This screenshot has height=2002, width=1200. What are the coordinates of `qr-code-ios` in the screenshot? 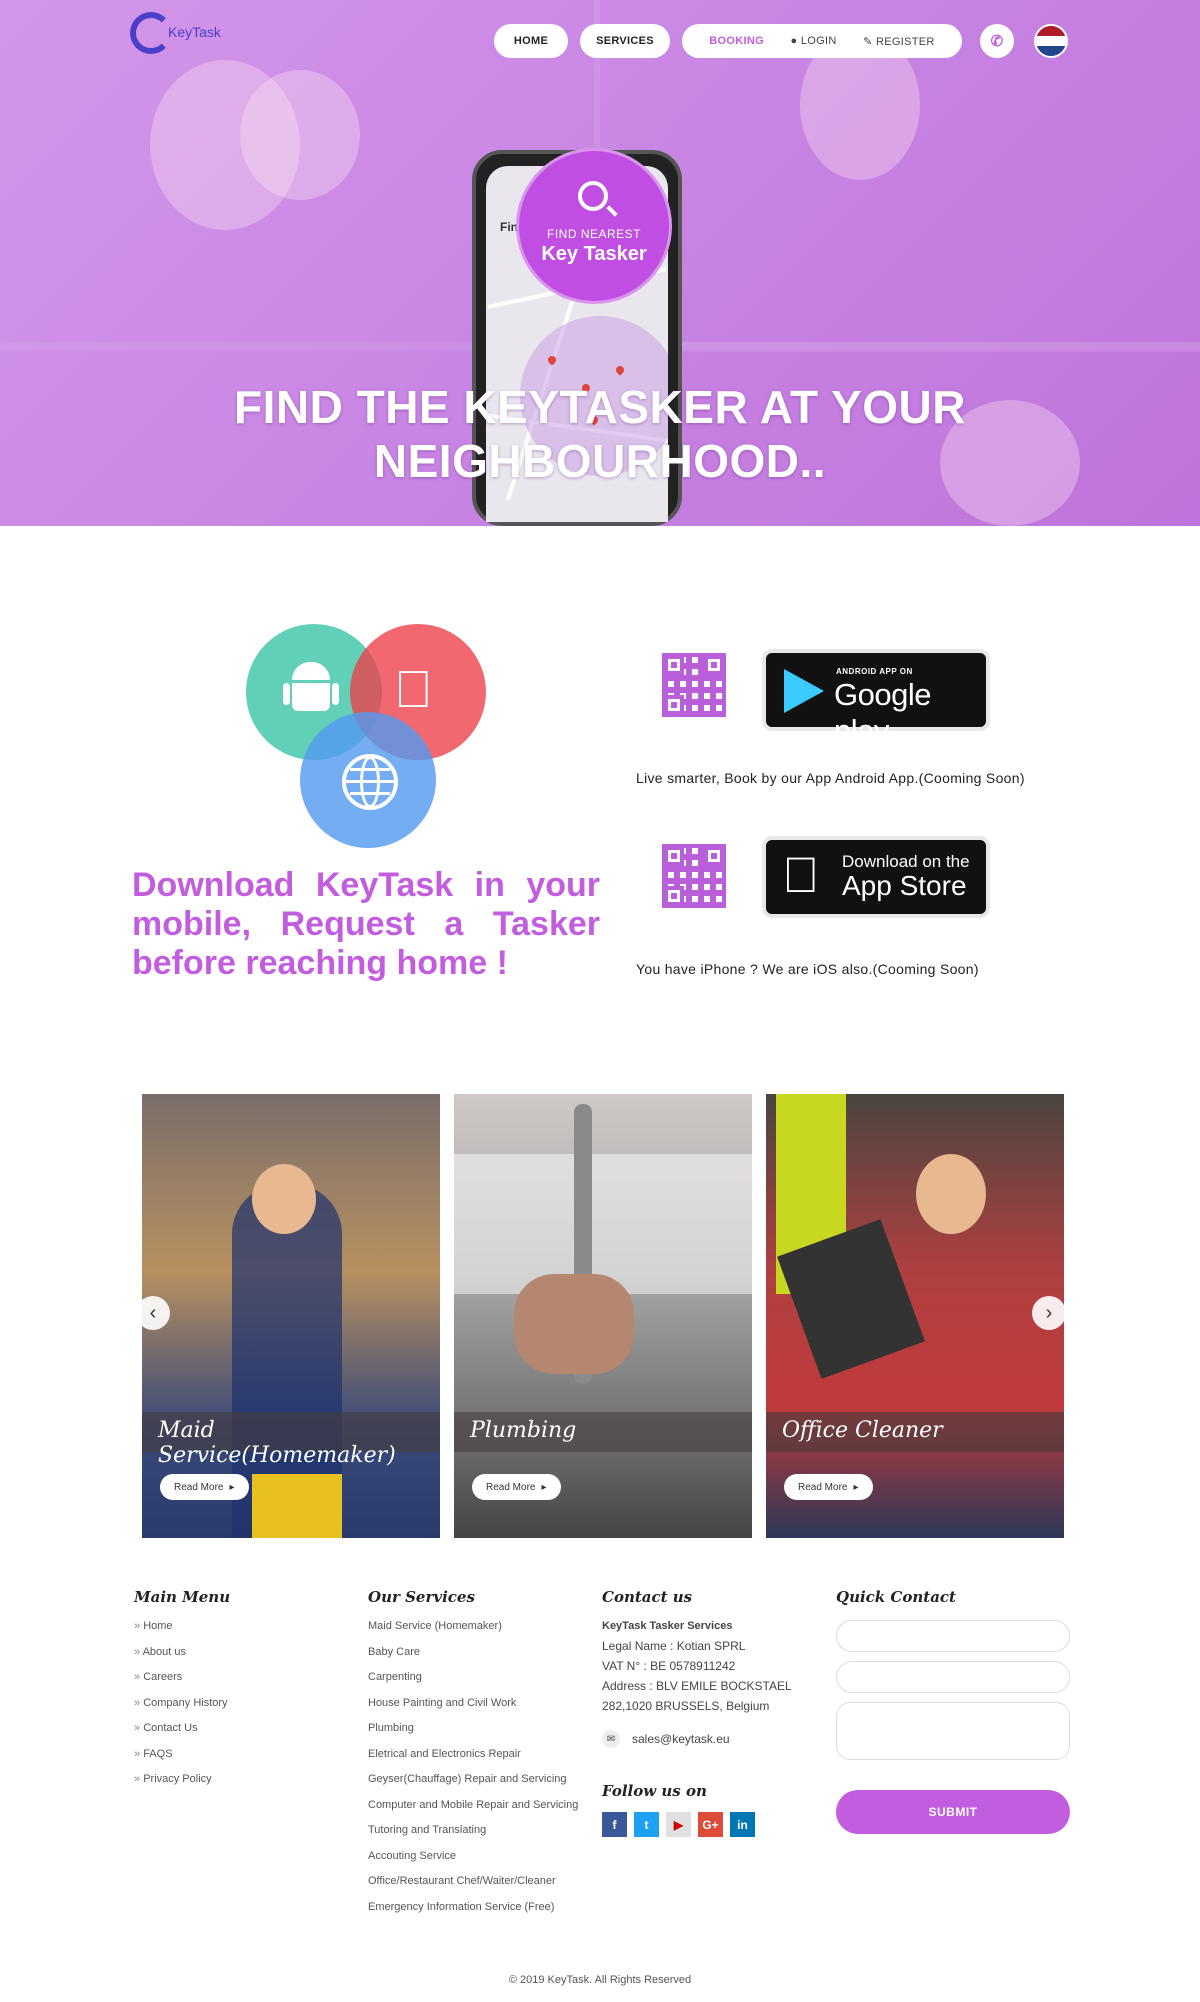 It's located at (694, 876).